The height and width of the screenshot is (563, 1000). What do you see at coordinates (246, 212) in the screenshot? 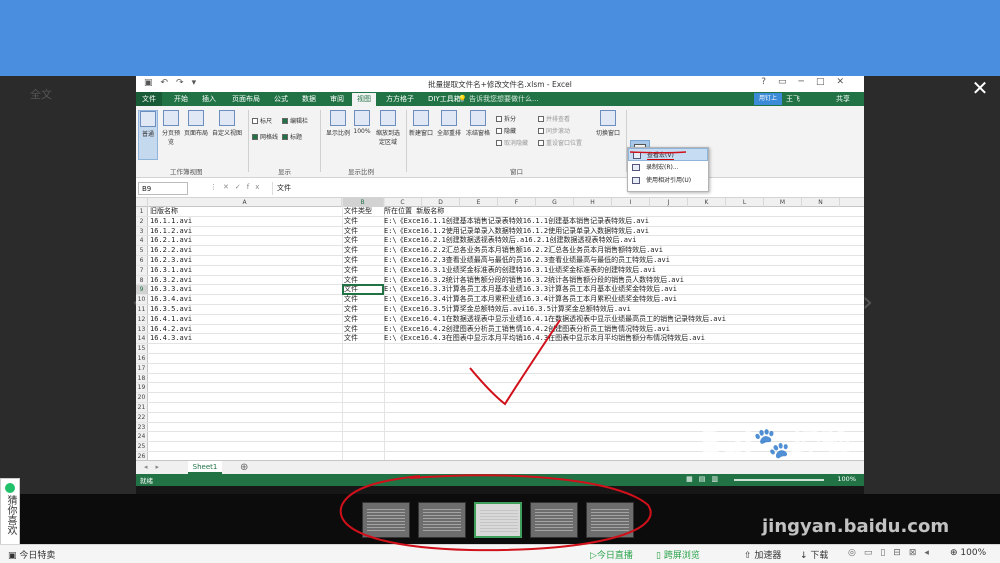
I see `cell-old-name: 旧版名称` at bounding box center [246, 212].